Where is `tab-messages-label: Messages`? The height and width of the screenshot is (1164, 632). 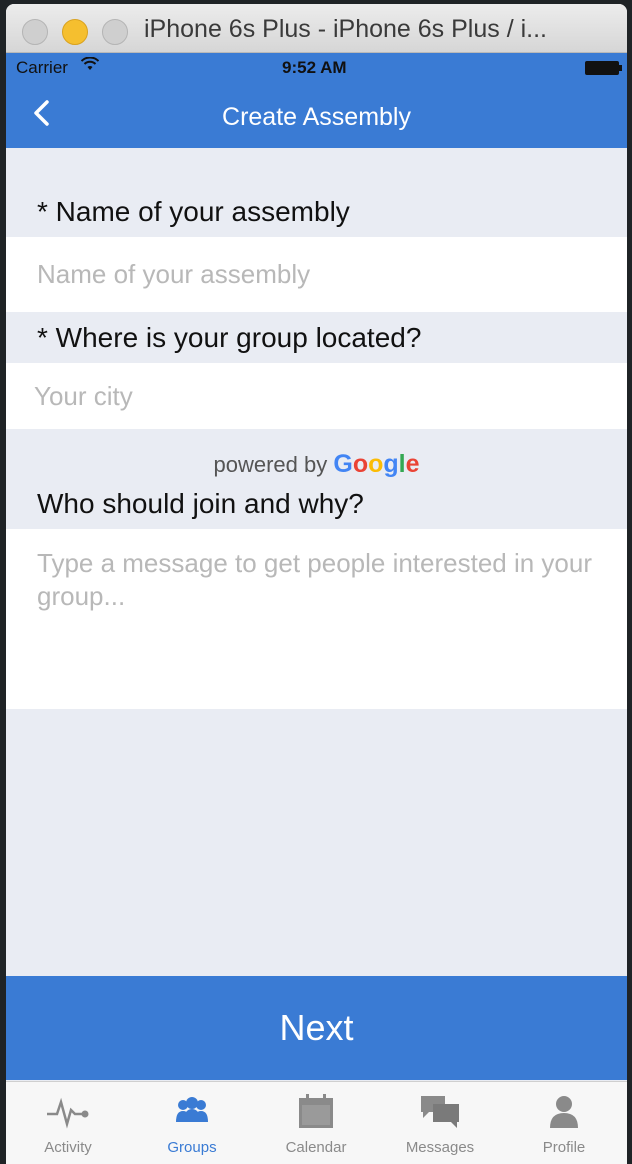
tab-messages-label: Messages is located at coordinates (440, 1147).